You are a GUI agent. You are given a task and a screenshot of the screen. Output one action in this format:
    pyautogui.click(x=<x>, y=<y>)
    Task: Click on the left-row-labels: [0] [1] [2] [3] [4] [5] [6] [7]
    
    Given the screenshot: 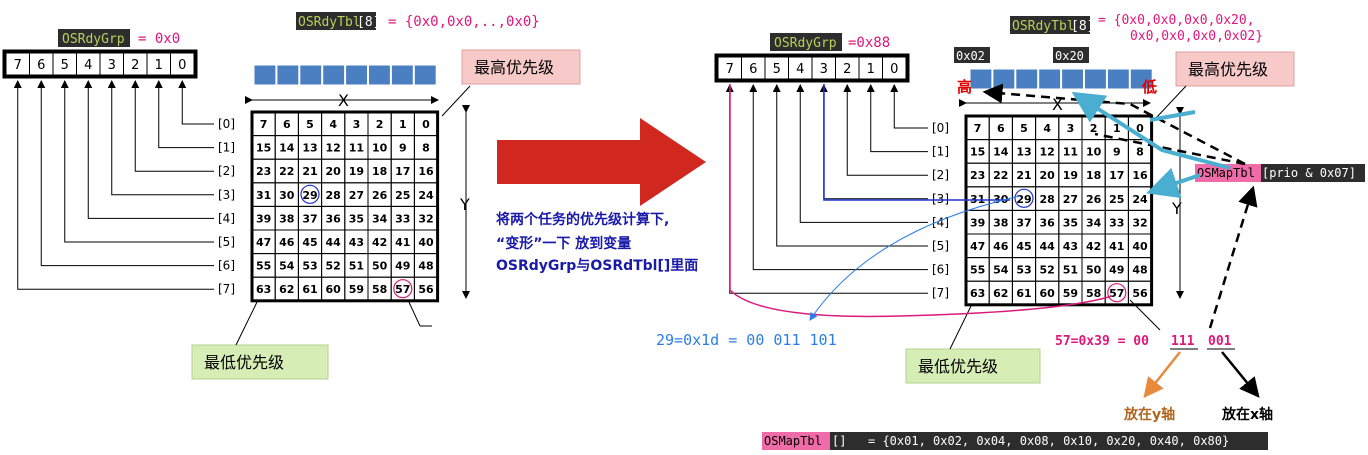 What is the action you would take?
    pyautogui.click(x=124, y=188)
    